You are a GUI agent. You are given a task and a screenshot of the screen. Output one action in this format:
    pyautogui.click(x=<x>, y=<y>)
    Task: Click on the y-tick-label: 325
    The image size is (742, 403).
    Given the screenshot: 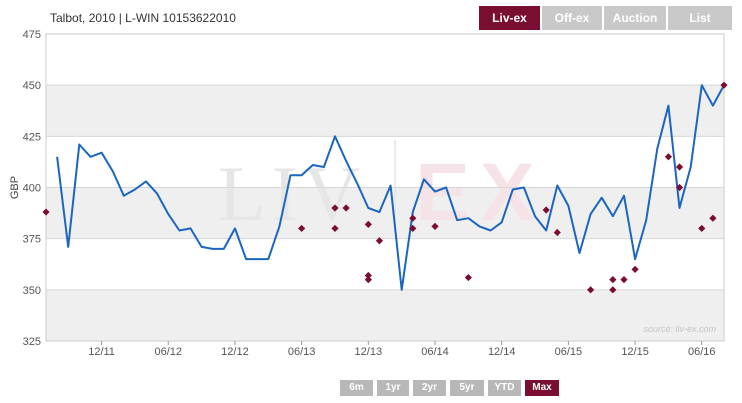 What is the action you would take?
    pyautogui.click(x=32, y=342)
    